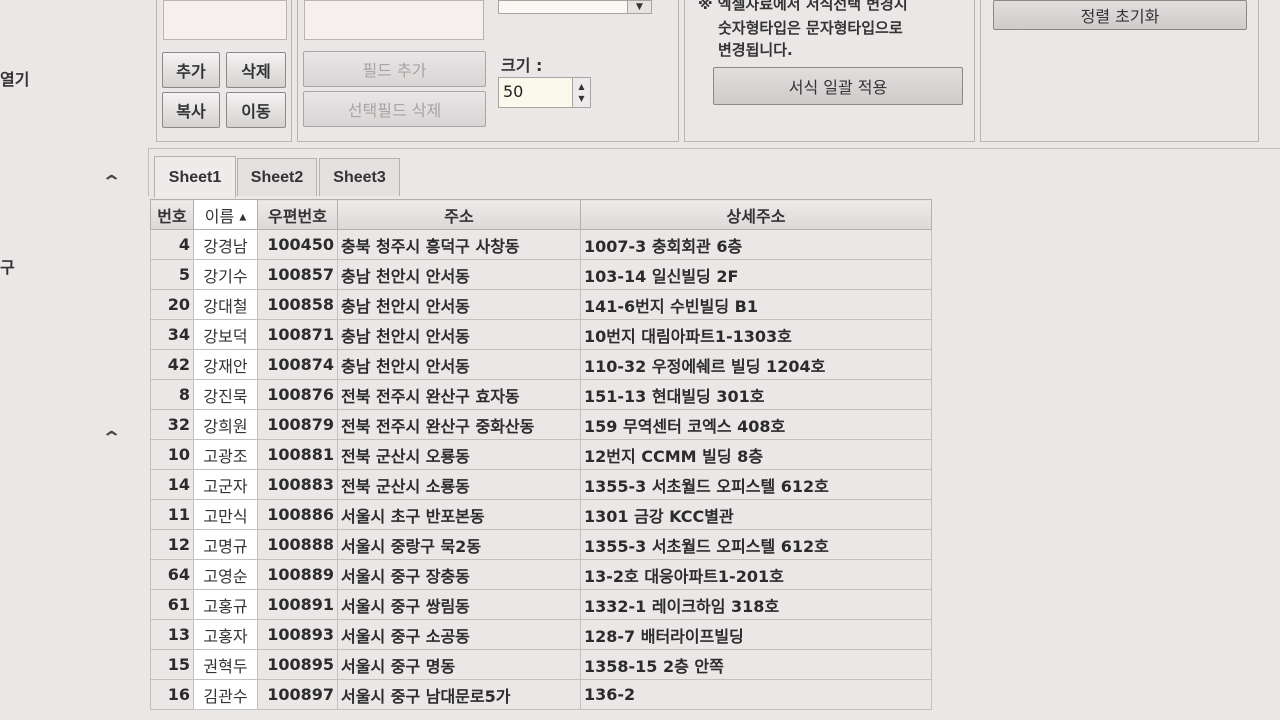  What do you see at coordinates (459, 574) in the screenshot?
I see `cell-address: 서울시 중구 장충동` at bounding box center [459, 574].